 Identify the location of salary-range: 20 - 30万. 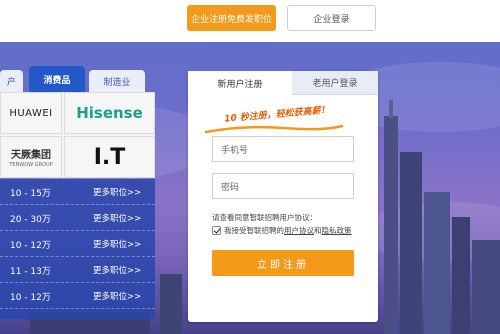
(30, 220).